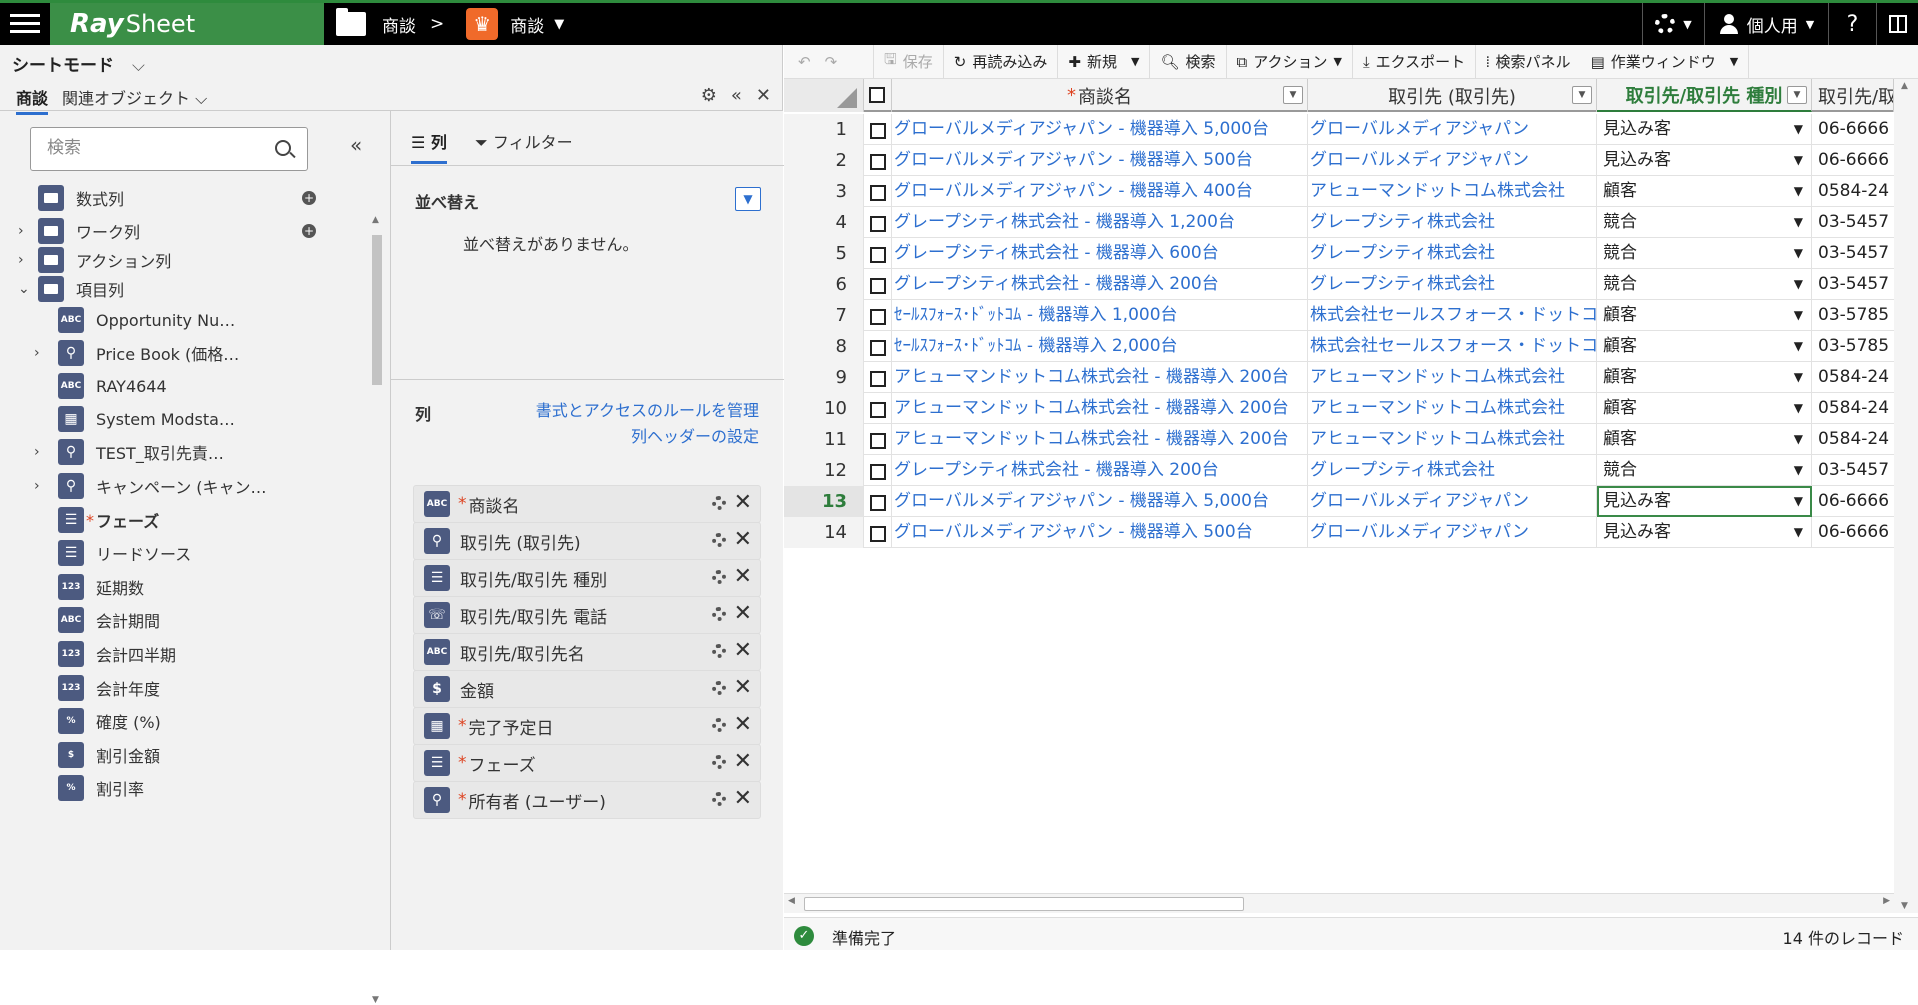 This screenshot has width=1918, height=1005. I want to click on save-button: 🖫 保存, so click(909, 61).